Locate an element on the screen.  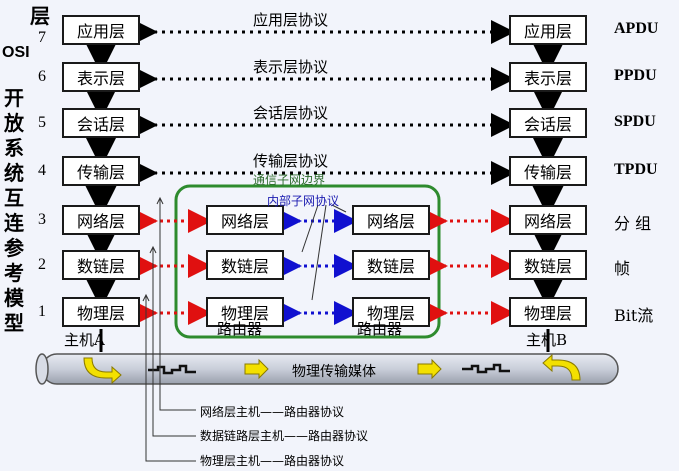
title-char: 参 is located at coordinates (14, 248).